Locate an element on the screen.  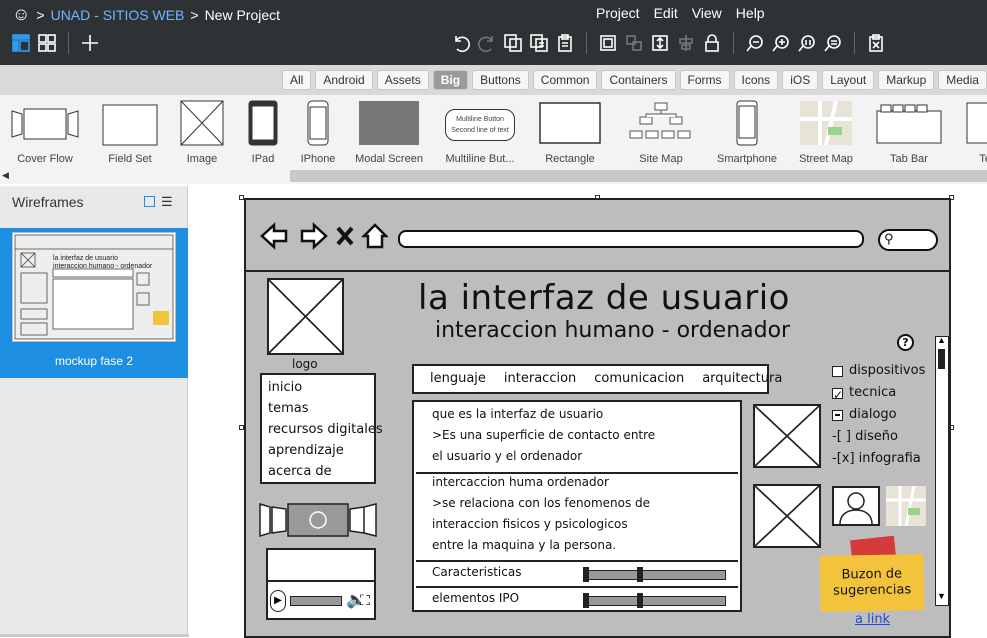
tab-comunicacion: comunicacion is located at coordinates (639, 378).